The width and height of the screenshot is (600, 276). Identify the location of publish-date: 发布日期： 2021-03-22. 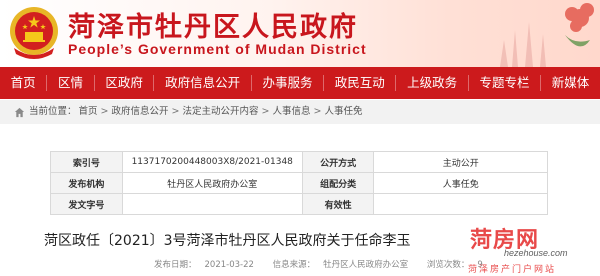
(208, 265).